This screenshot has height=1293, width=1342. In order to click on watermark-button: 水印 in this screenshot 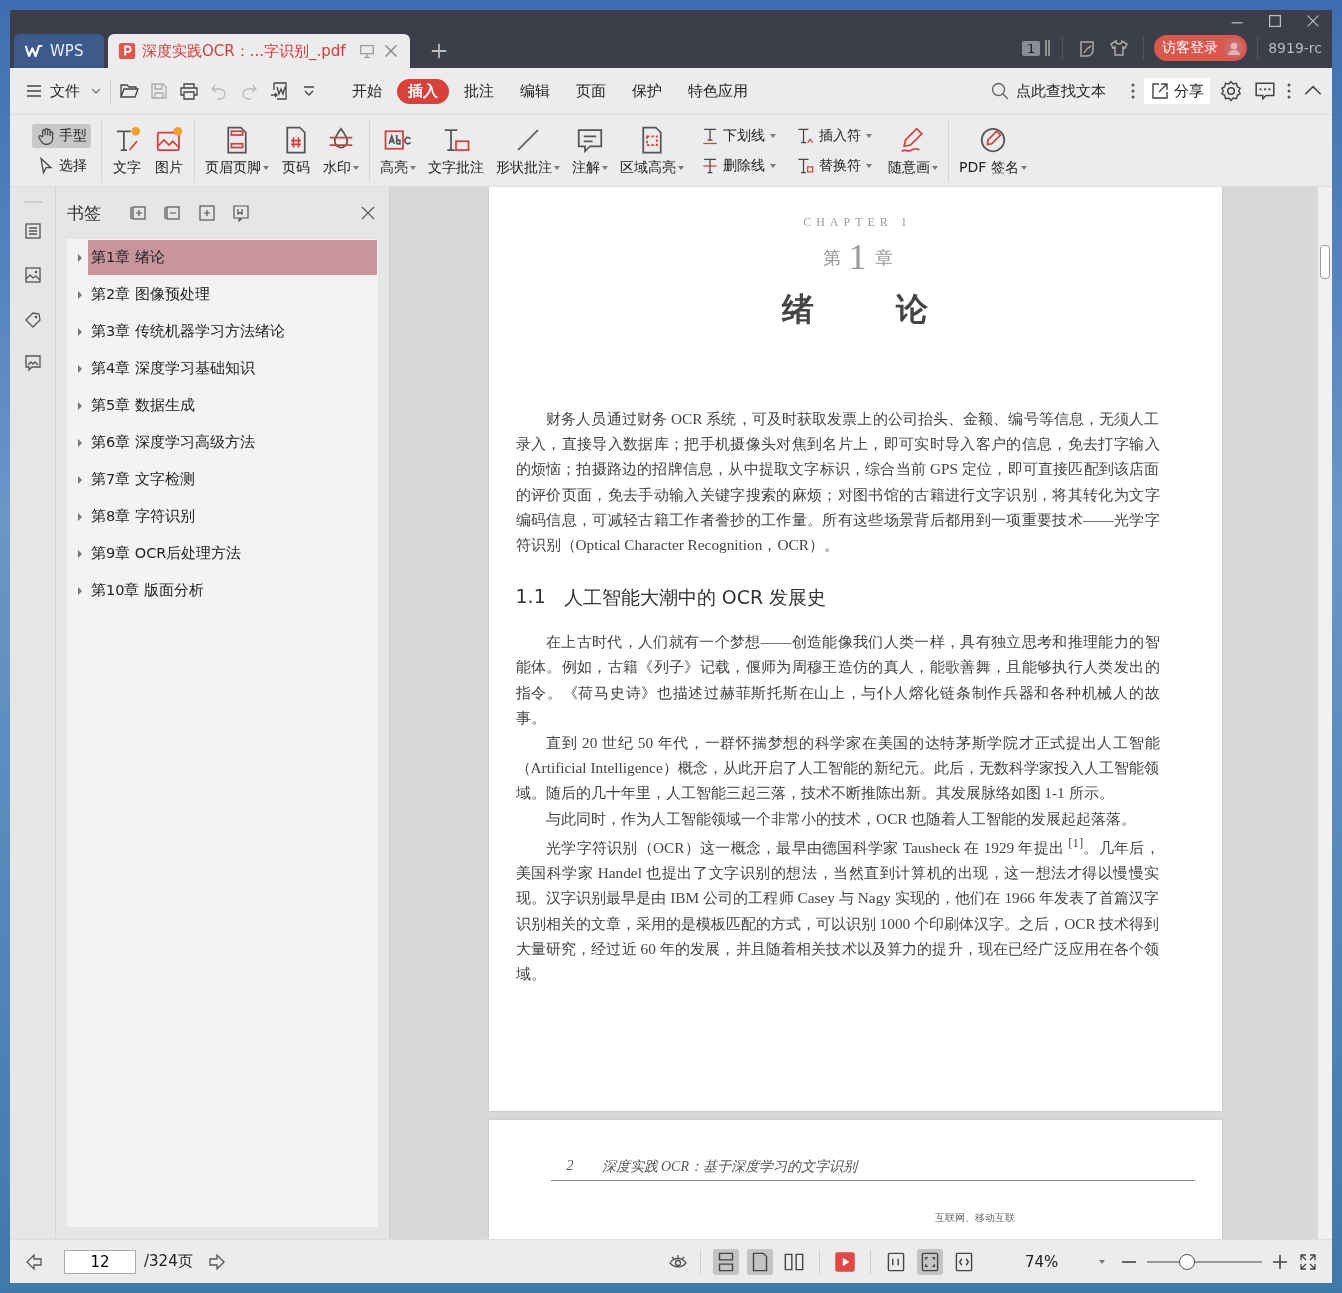, I will do `click(341, 150)`.